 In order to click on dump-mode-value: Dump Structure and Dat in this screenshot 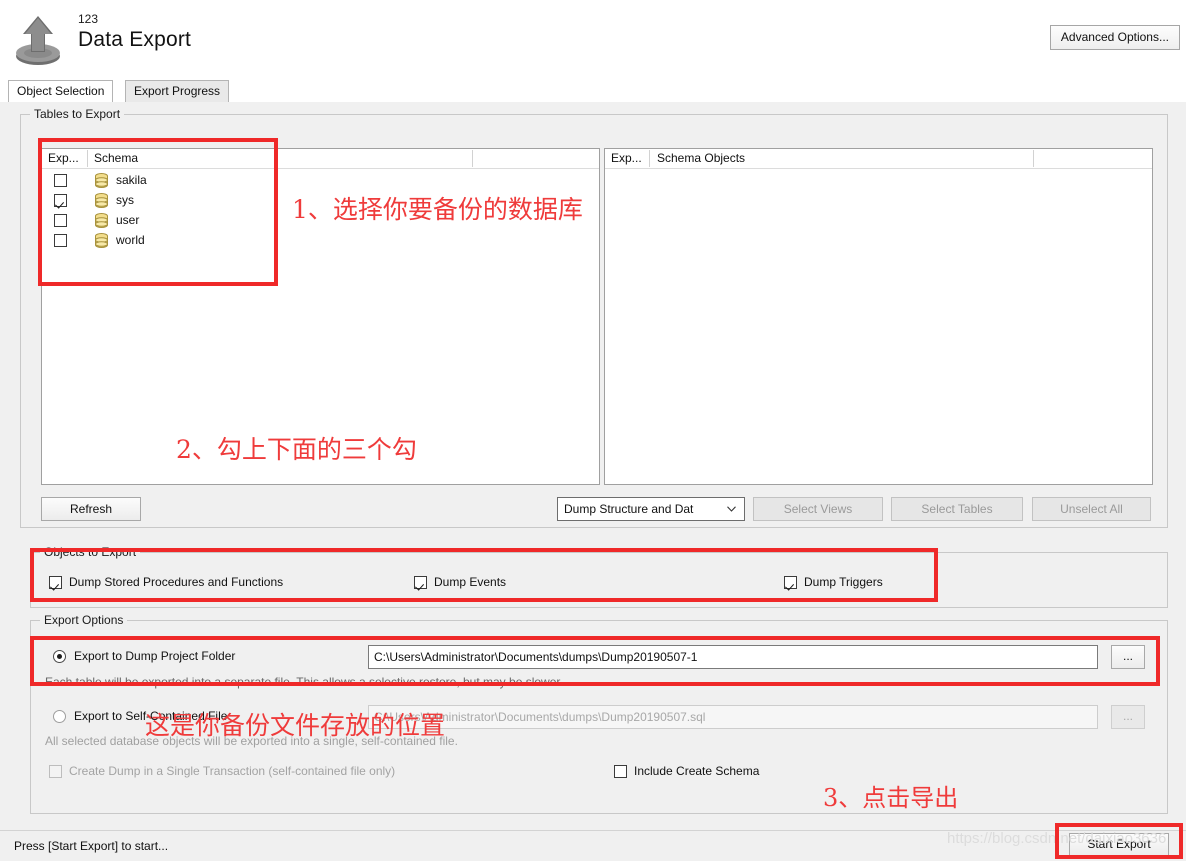, I will do `click(629, 509)`.